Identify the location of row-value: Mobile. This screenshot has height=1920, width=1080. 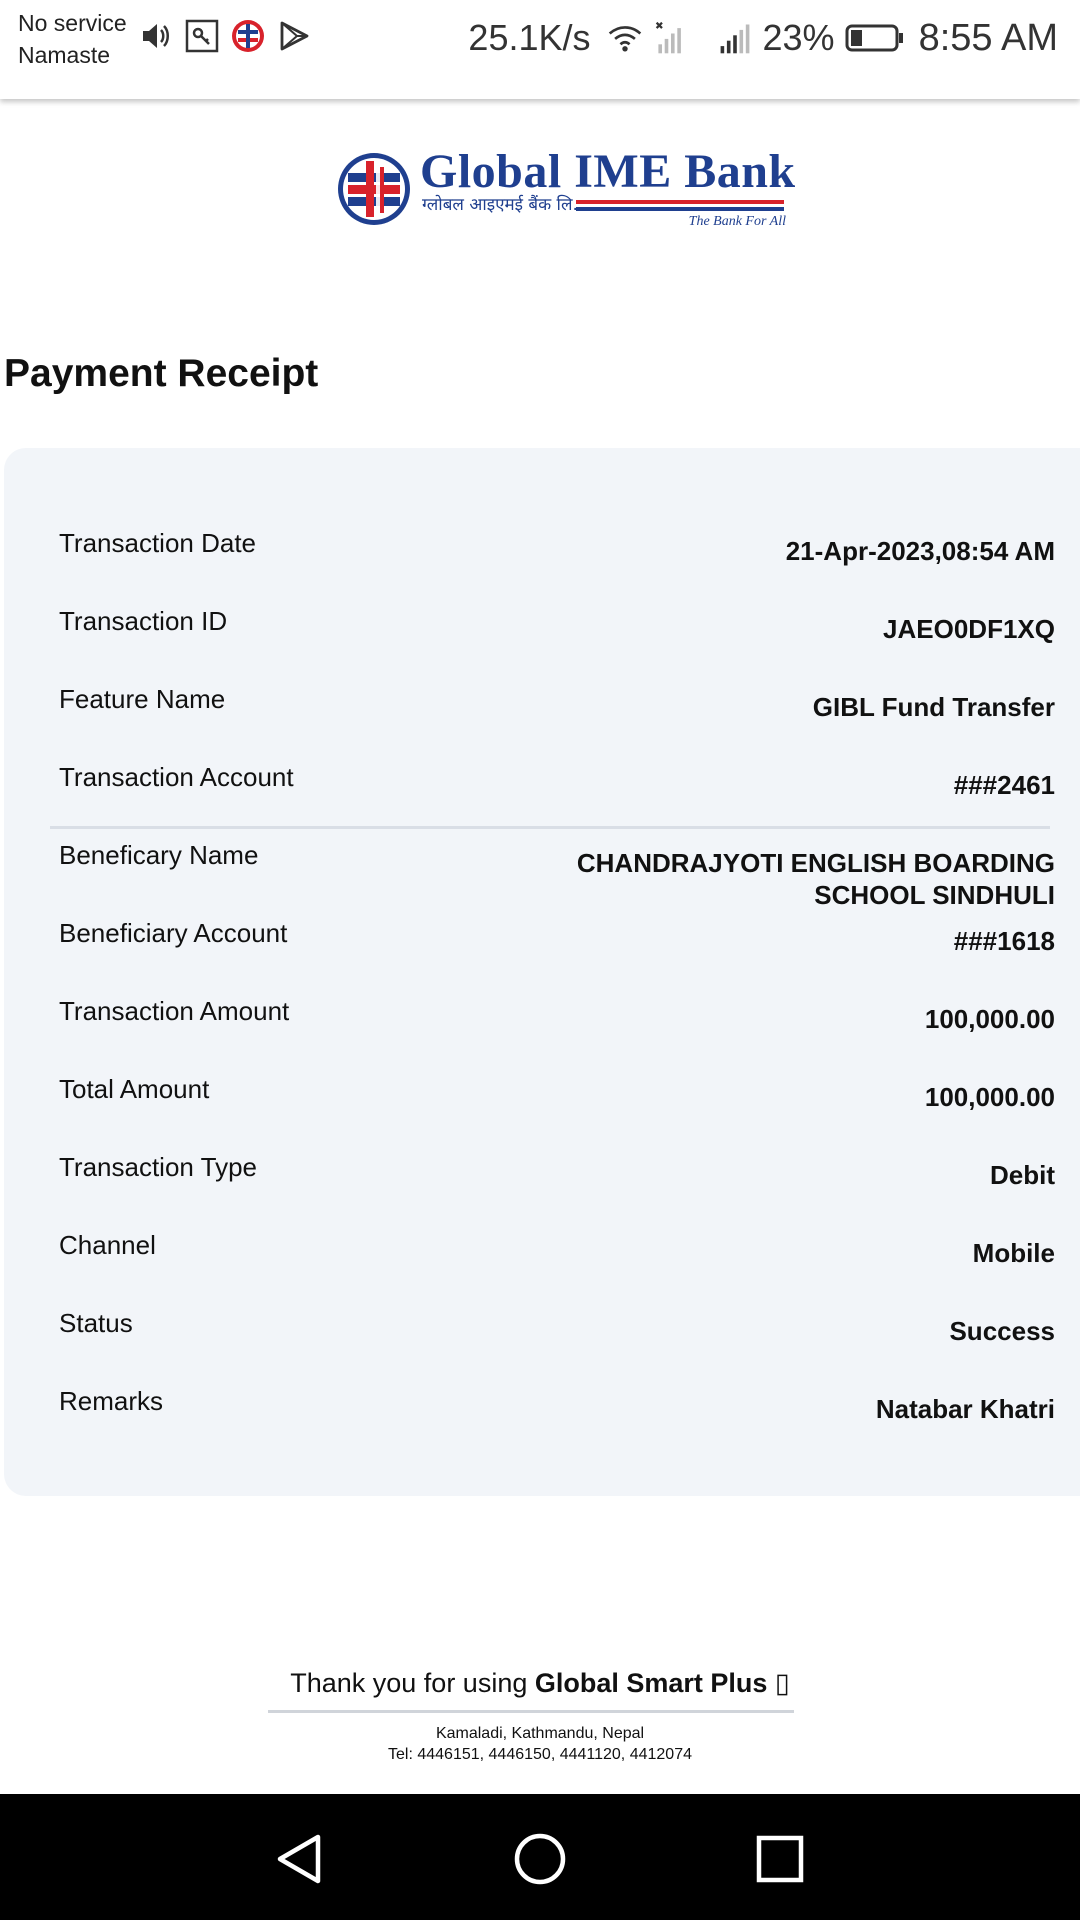
(1013, 1253).